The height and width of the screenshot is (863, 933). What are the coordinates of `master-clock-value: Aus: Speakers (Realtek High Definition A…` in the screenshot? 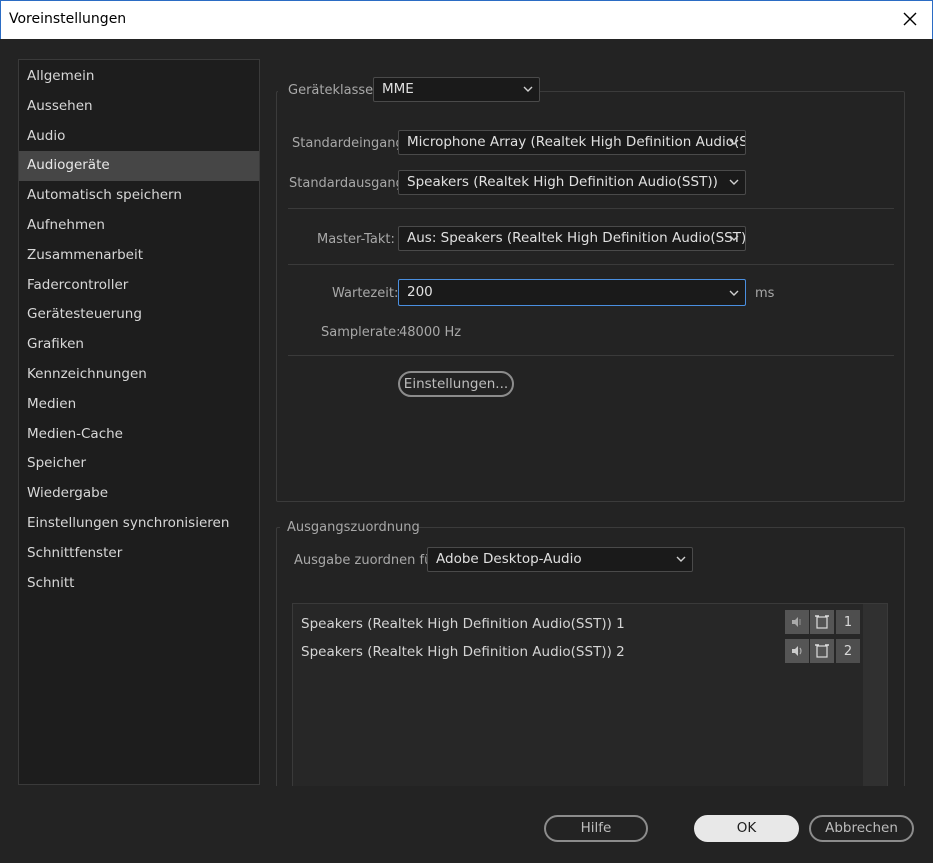 It's located at (576, 238).